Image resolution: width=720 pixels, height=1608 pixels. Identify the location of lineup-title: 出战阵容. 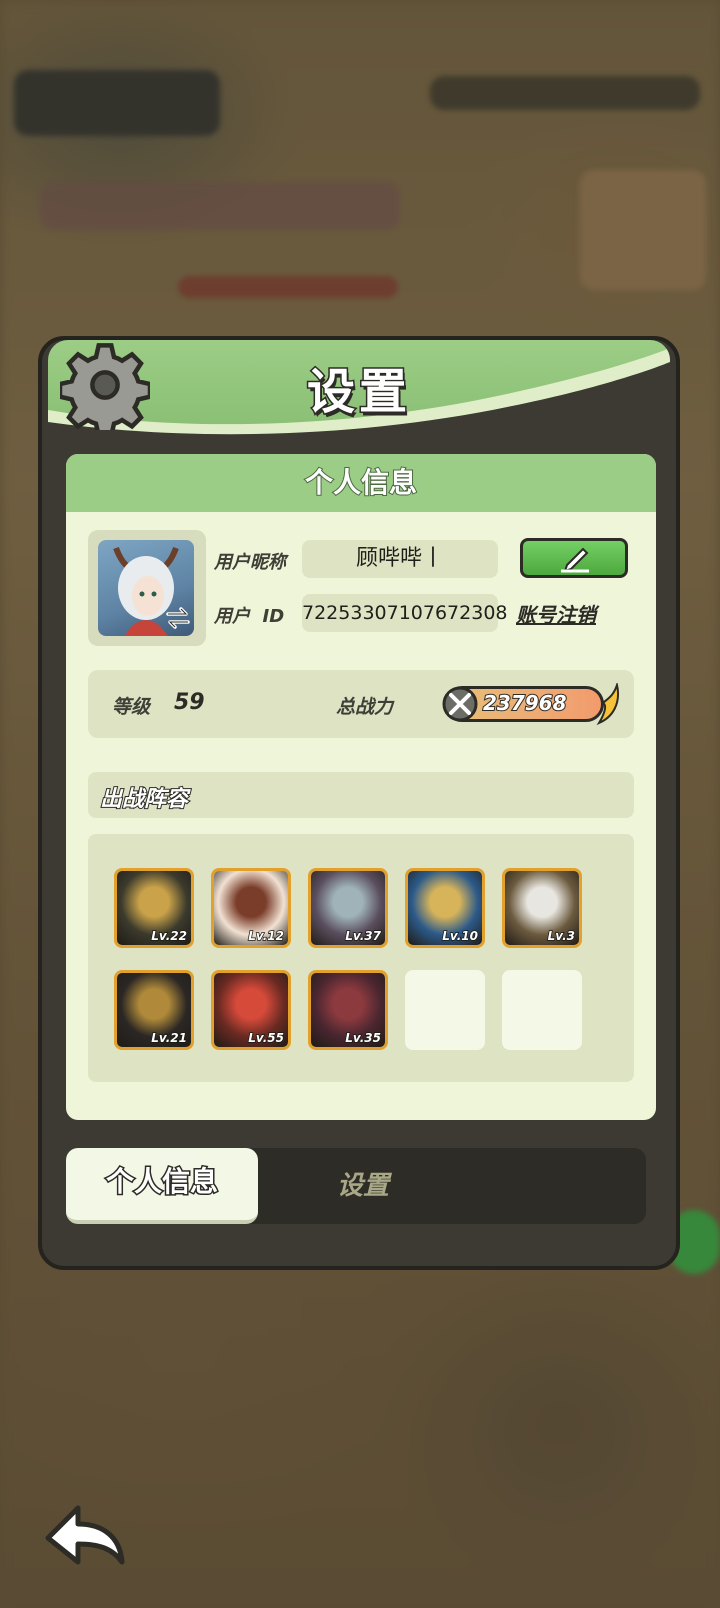
(144, 799).